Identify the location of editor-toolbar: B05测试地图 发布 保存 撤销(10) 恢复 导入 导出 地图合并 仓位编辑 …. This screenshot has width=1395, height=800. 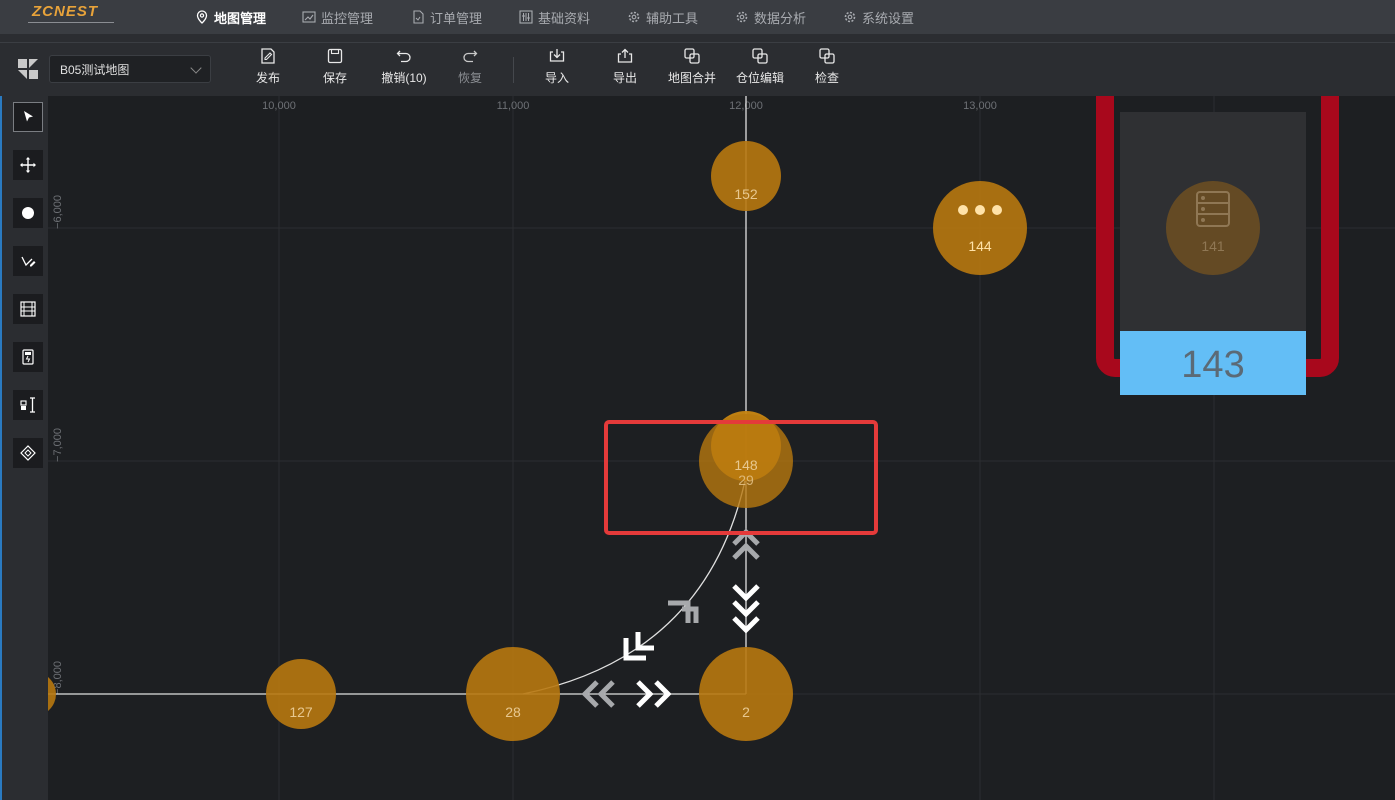
(697, 69).